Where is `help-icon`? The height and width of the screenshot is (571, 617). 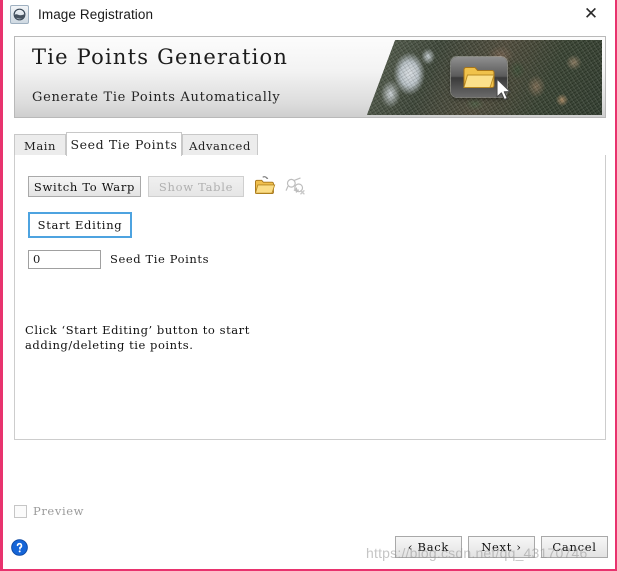
help-icon is located at coordinates (19, 547).